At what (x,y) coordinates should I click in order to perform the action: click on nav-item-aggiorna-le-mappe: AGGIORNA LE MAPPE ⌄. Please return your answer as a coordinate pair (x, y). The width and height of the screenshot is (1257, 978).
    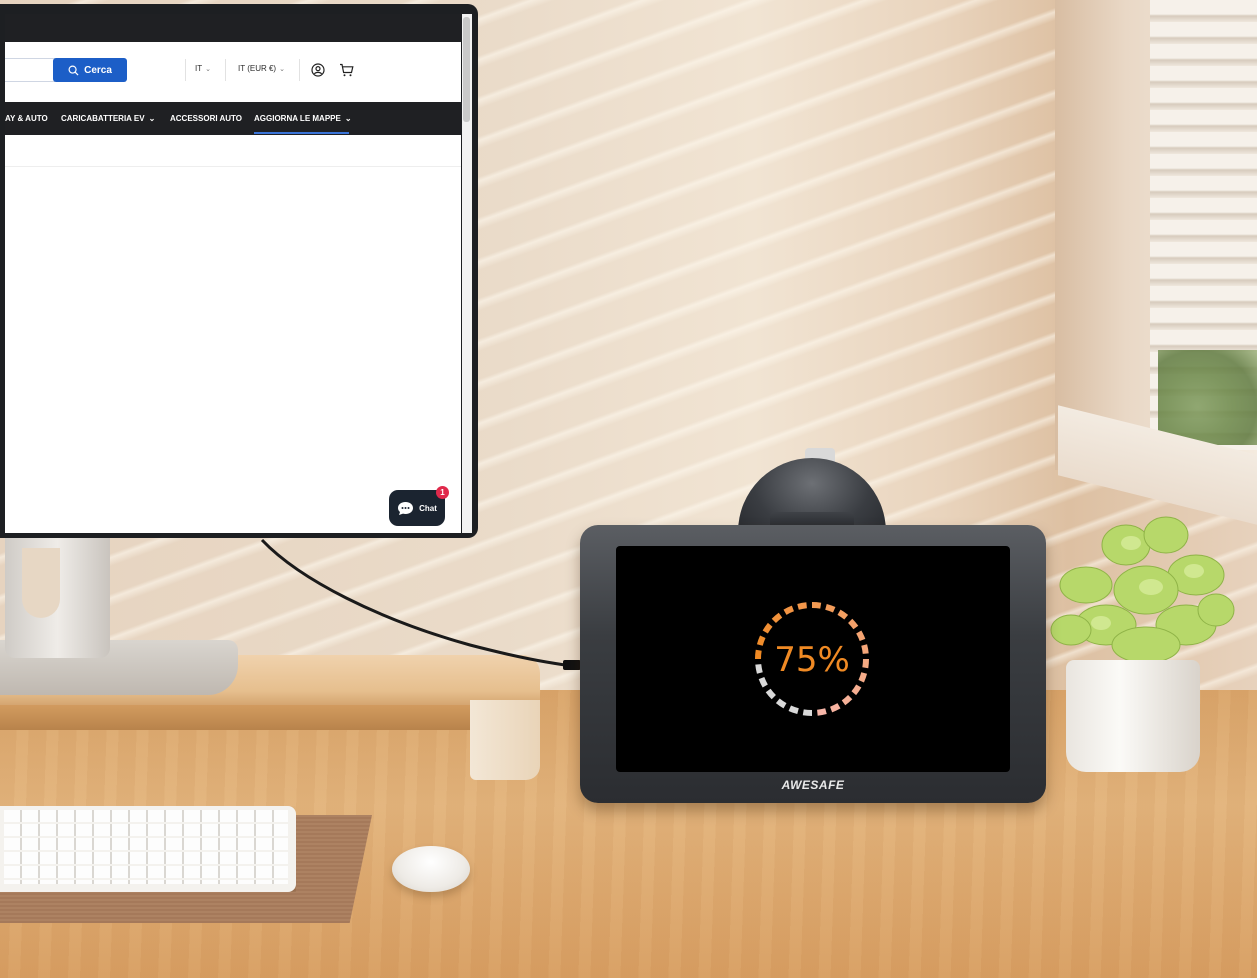
    Looking at the image, I should click on (303, 118).